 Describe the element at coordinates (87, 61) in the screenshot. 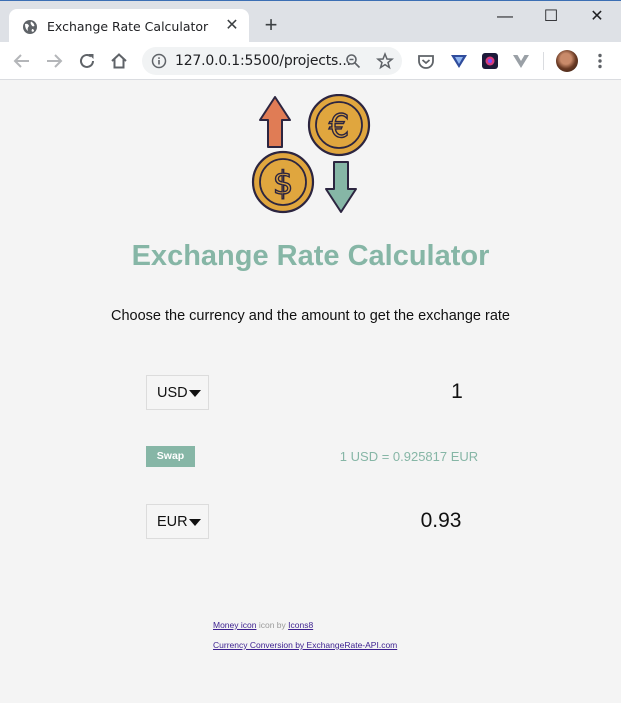

I see `reload-icon` at that location.